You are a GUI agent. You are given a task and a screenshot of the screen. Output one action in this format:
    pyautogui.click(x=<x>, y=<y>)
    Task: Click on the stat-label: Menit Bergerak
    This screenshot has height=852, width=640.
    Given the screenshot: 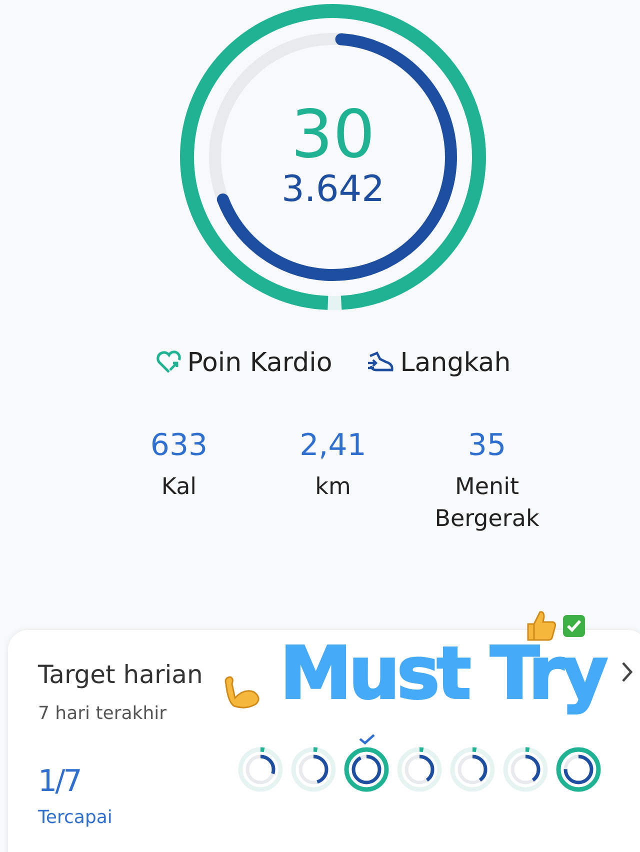 What is the action you would take?
    pyautogui.click(x=487, y=503)
    